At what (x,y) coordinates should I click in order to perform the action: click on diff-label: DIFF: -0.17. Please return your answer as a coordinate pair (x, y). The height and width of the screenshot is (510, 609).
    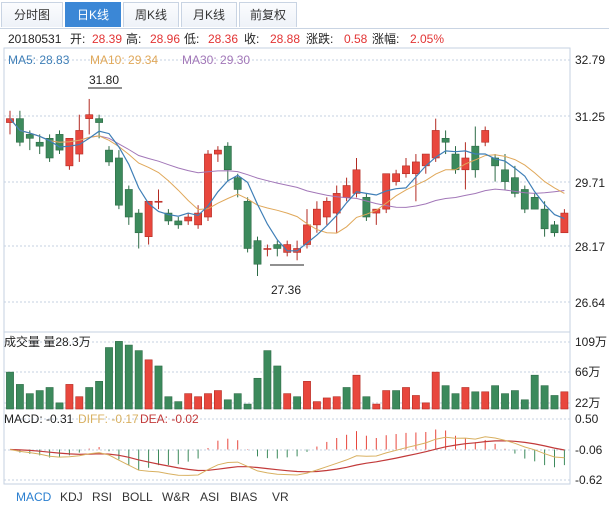
    Looking at the image, I should click on (108, 419).